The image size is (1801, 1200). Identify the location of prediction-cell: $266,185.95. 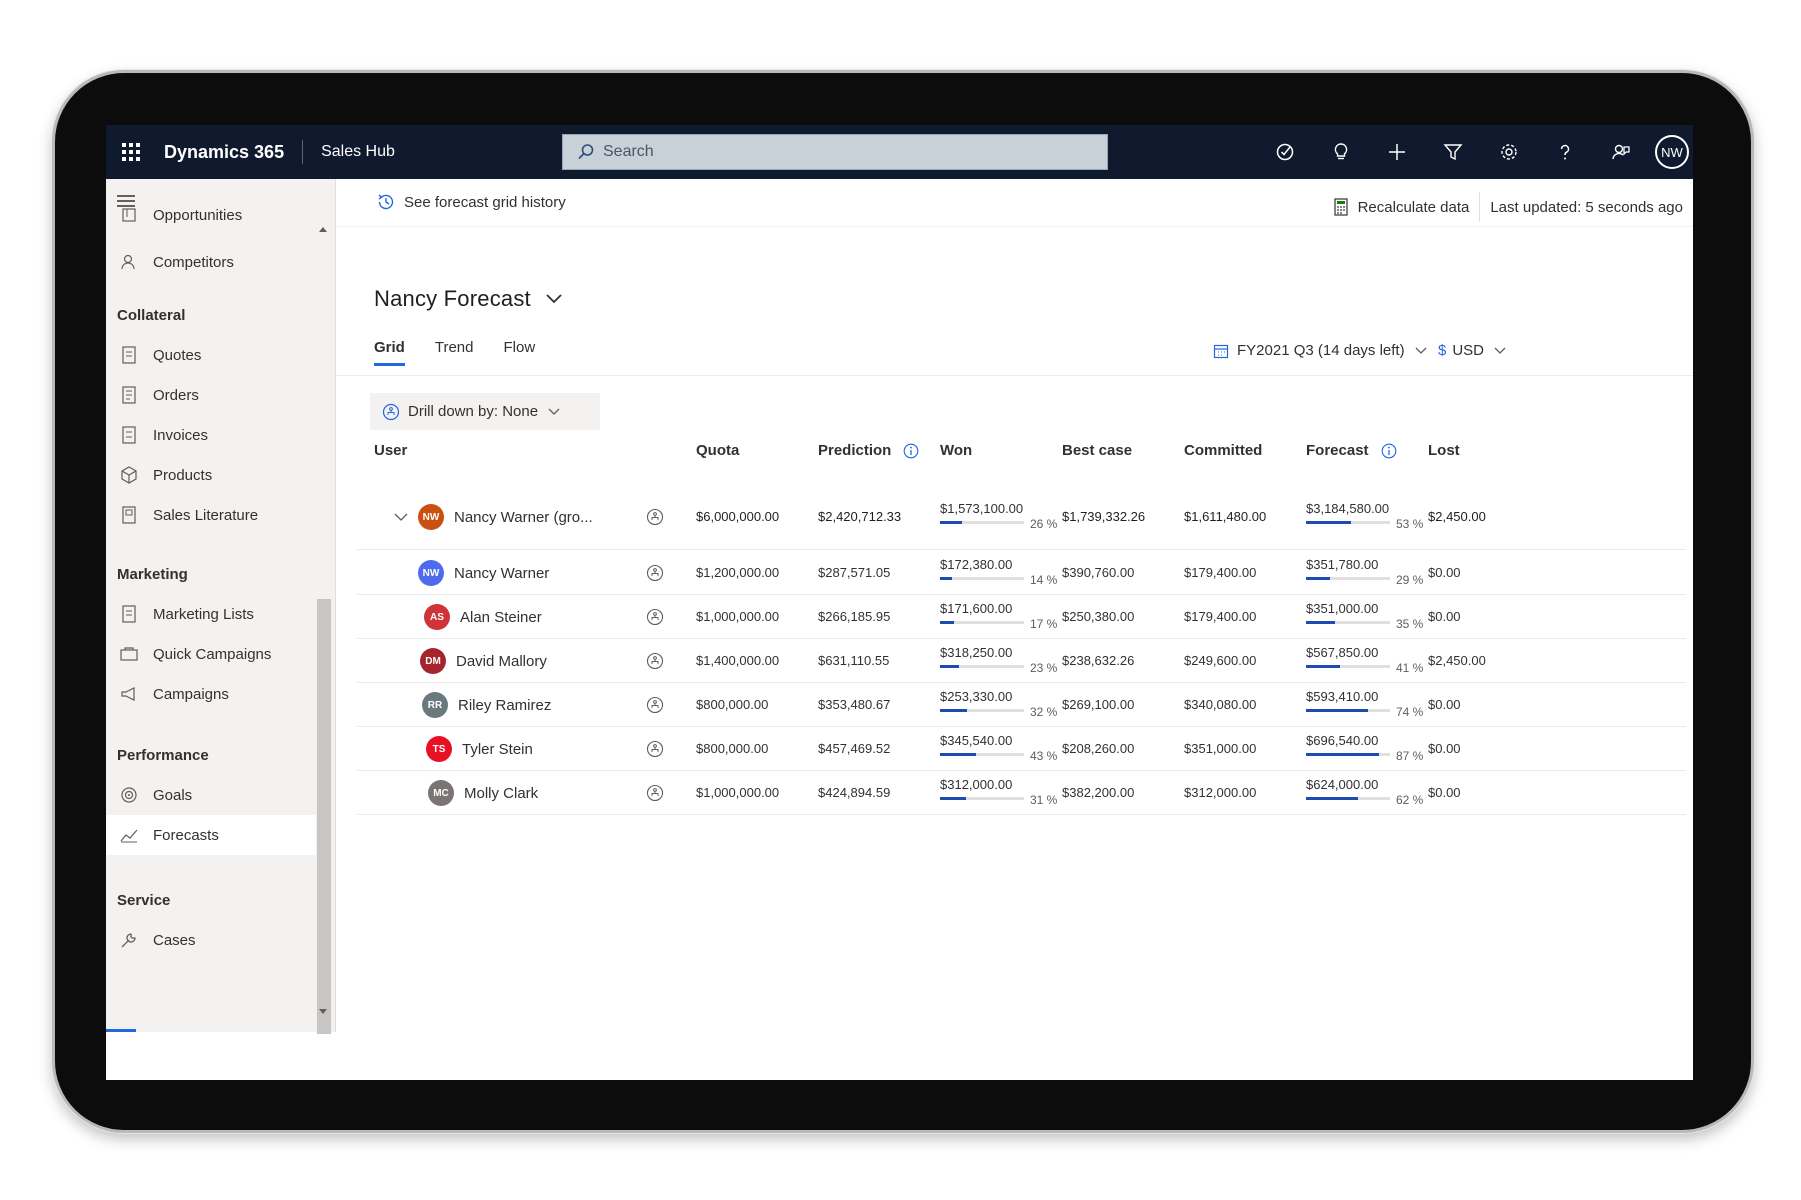
(854, 616).